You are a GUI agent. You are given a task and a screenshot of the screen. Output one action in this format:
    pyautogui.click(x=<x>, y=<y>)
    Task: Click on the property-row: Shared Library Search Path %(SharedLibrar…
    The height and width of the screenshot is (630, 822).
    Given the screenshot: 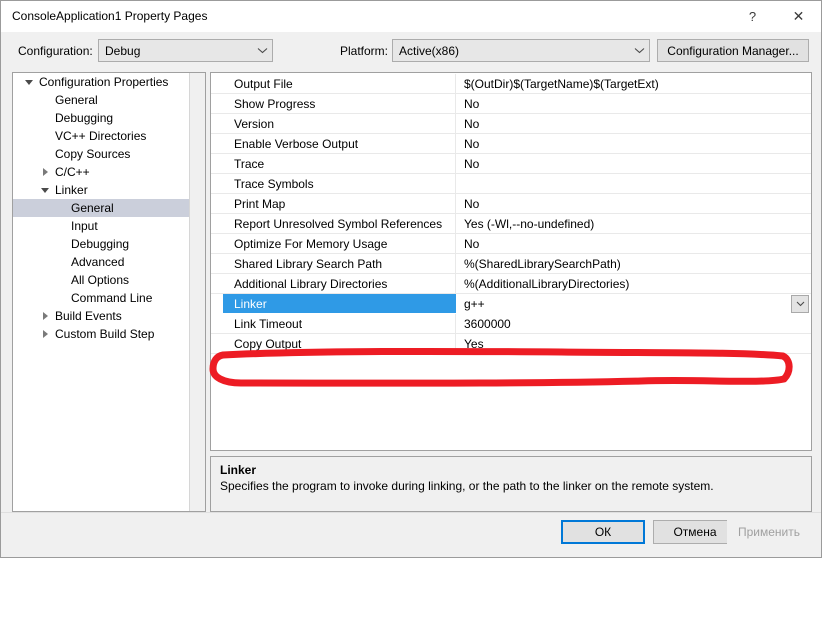 What is the action you would take?
    pyautogui.click(x=511, y=264)
    